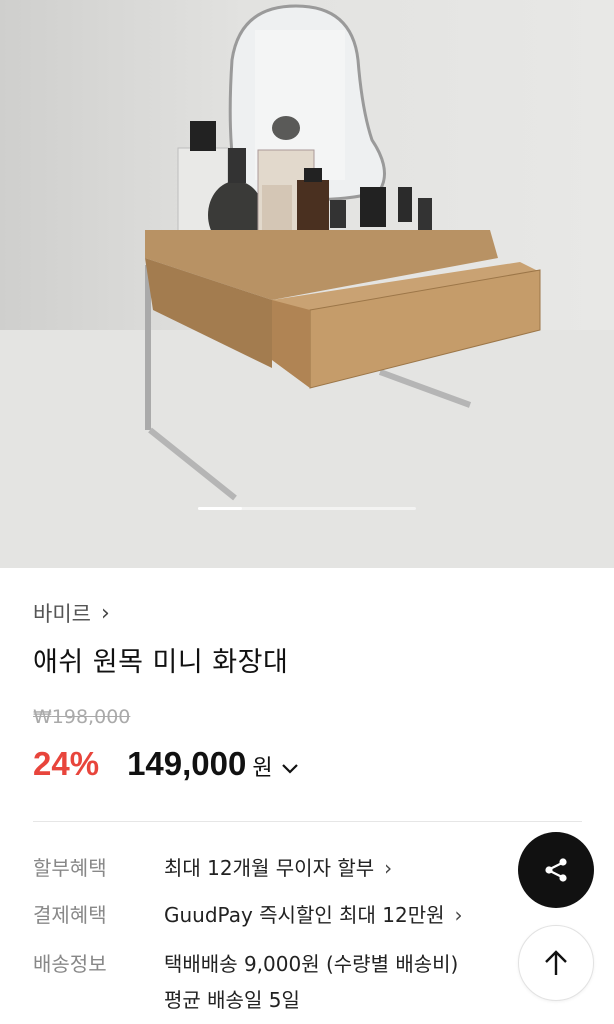 The width and height of the screenshot is (614, 1024). I want to click on info-value: 최대 12개월 무이자 할부 ›, so click(278, 868).